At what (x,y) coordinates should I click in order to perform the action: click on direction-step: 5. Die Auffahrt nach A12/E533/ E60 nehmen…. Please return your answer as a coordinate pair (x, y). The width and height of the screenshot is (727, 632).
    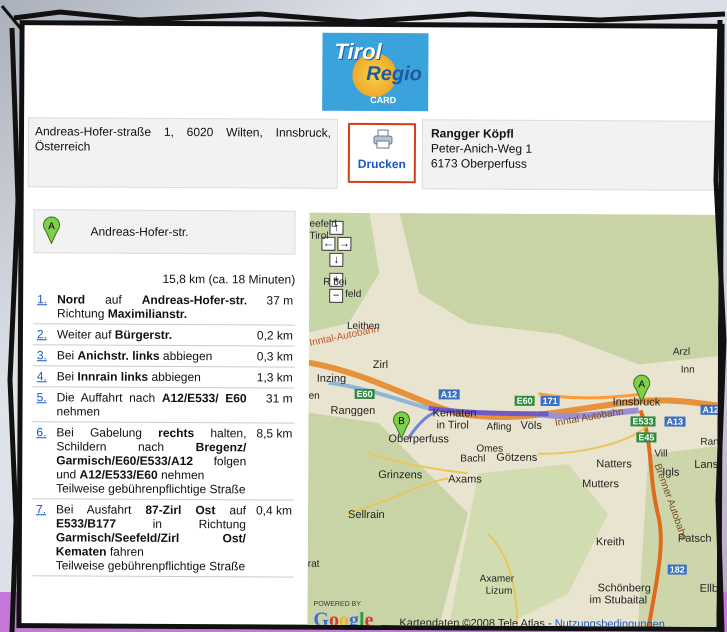
    Looking at the image, I should click on (163, 405).